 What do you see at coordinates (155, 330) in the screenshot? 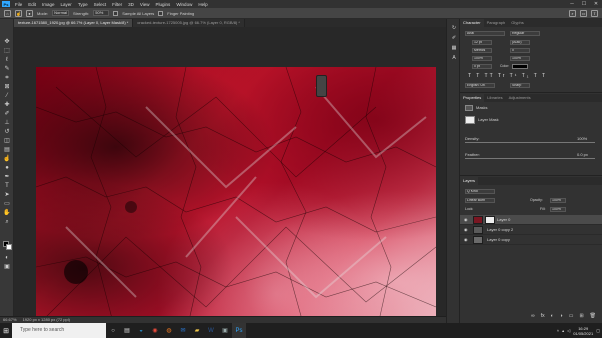
I see `chrome-icon: ◉` at bounding box center [155, 330].